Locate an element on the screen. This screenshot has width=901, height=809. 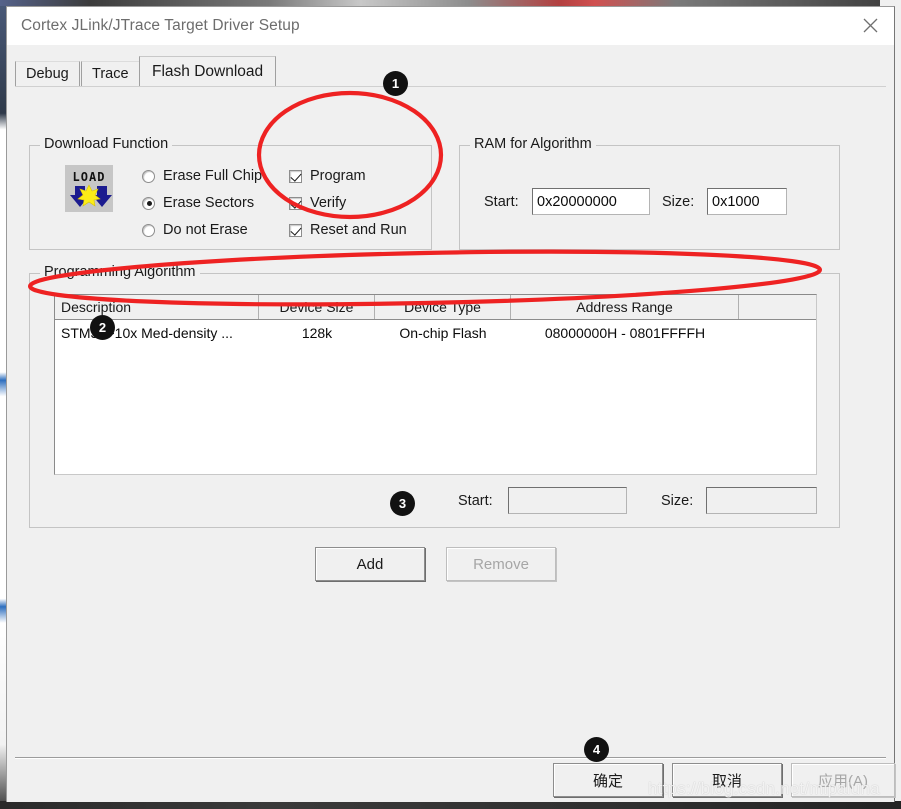
checkbox-program: Program is located at coordinates (327, 176).